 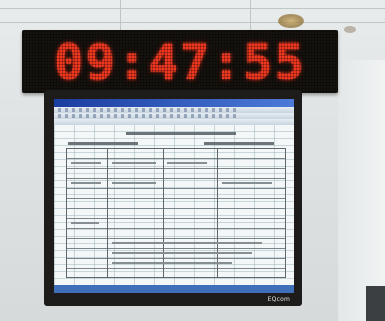 I want to click on clock-time: 09:47:55, so click(x=179, y=62).